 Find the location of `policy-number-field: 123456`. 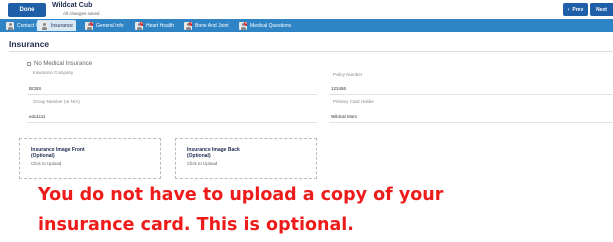

policy-number-field: 123456 is located at coordinates (338, 88).